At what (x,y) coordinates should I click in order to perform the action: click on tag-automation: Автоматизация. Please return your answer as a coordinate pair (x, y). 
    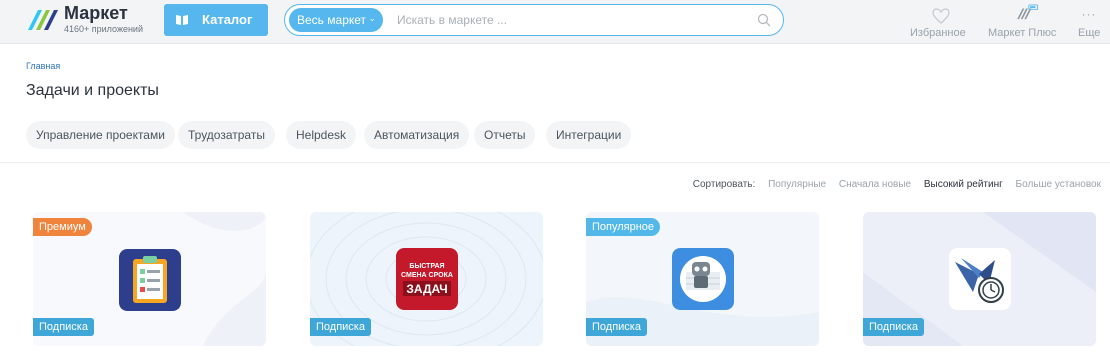
    Looking at the image, I should click on (417, 135).